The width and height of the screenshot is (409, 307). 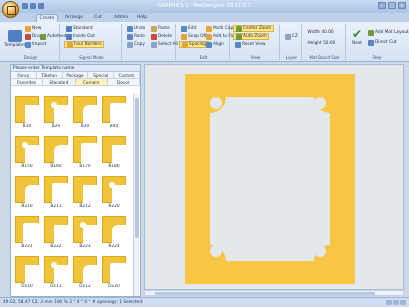 I want to click on zoom-in-icon, so click(x=403, y=302).